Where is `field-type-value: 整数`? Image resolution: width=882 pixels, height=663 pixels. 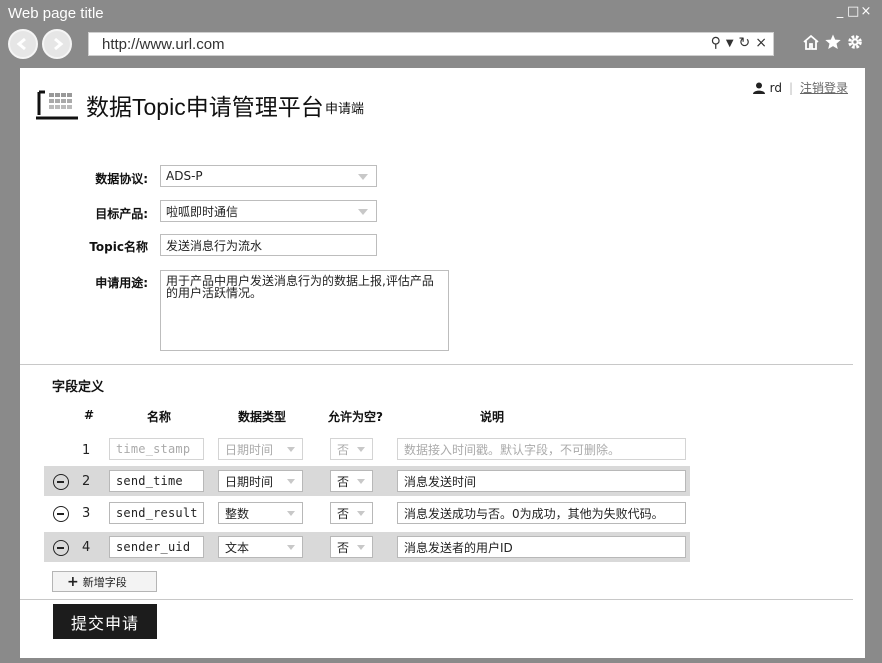
field-type-value: 整数 is located at coordinates (237, 513).